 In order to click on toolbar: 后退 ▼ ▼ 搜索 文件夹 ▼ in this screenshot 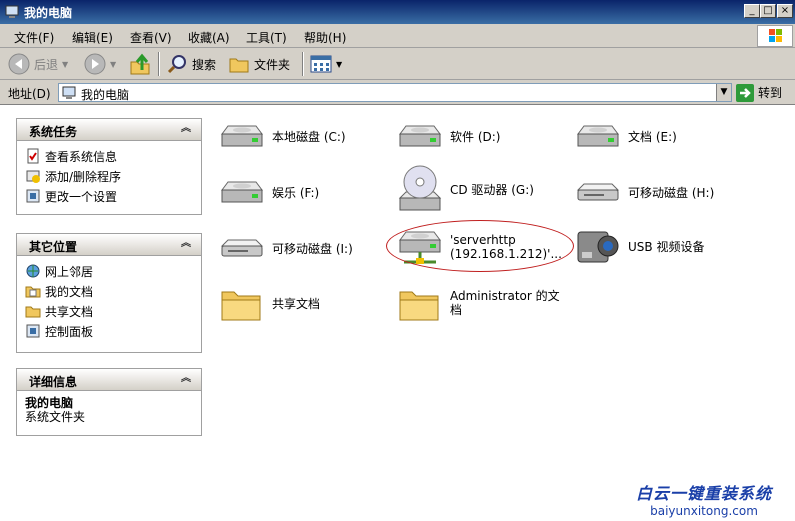, I will do `click(397, 64)`.